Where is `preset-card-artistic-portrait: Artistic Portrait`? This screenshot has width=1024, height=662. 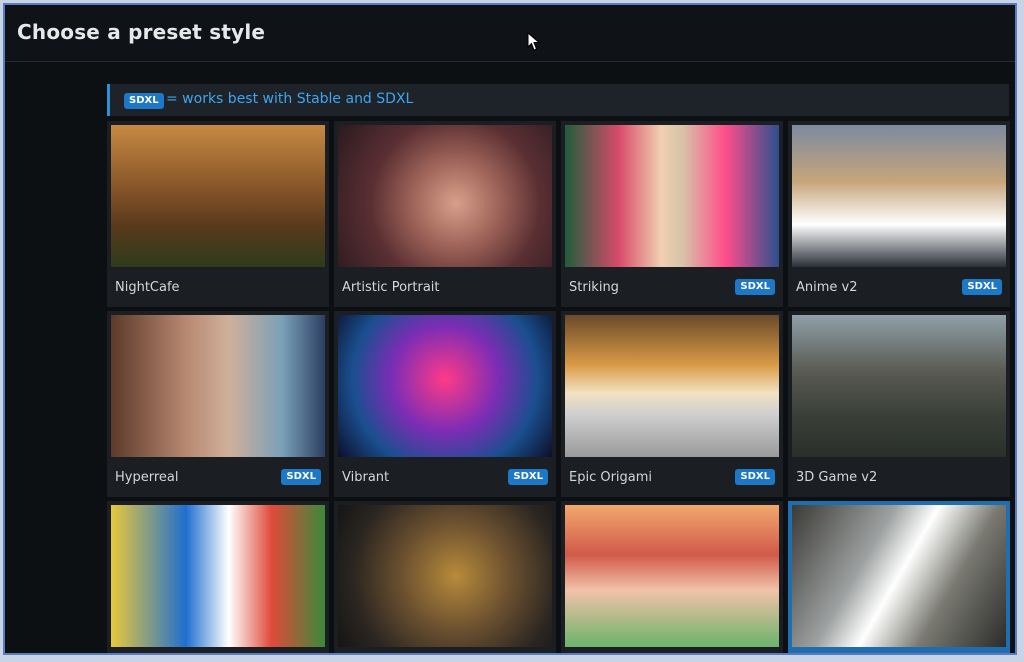
preset-card-artistic-portrait: Artistic Portrait is located at coordinates (445, 214).